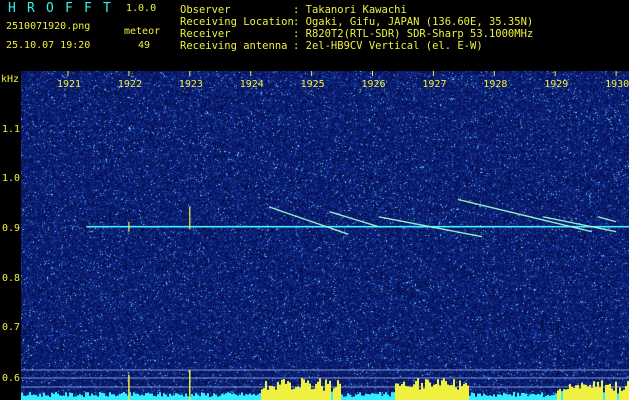 The image size is (629, 400). I want to click on logo-letter: R, so click(31, 8).